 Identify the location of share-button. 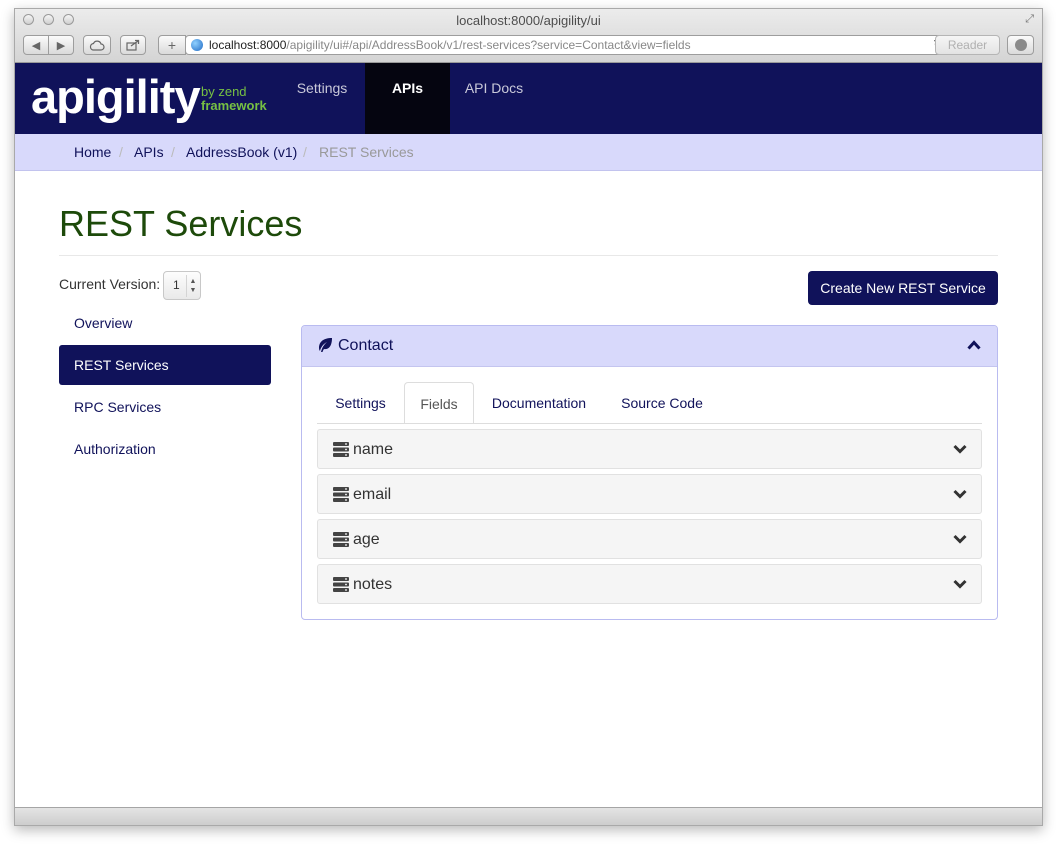
(133, 45).